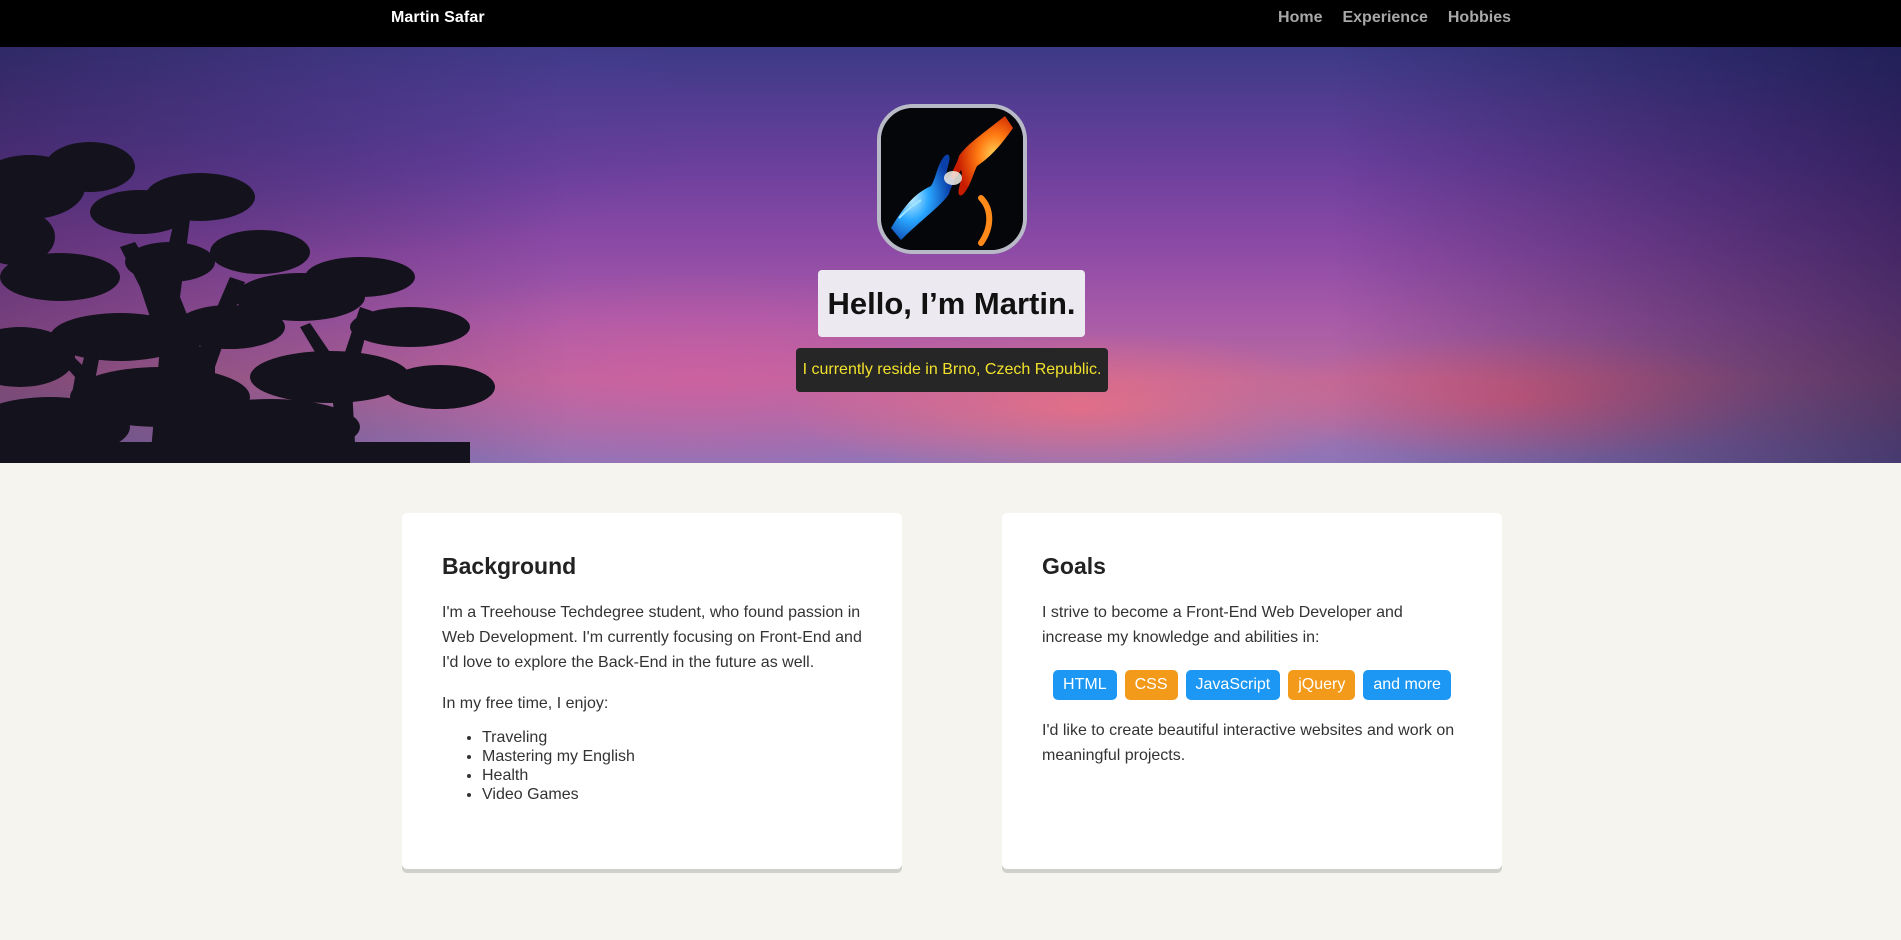 This screenshot has height=940, width=1901. What do you see at coordinates (1074, 566) in the screenshot?
I see `goals-heading: Goals` at bounding box center [1074, 566].